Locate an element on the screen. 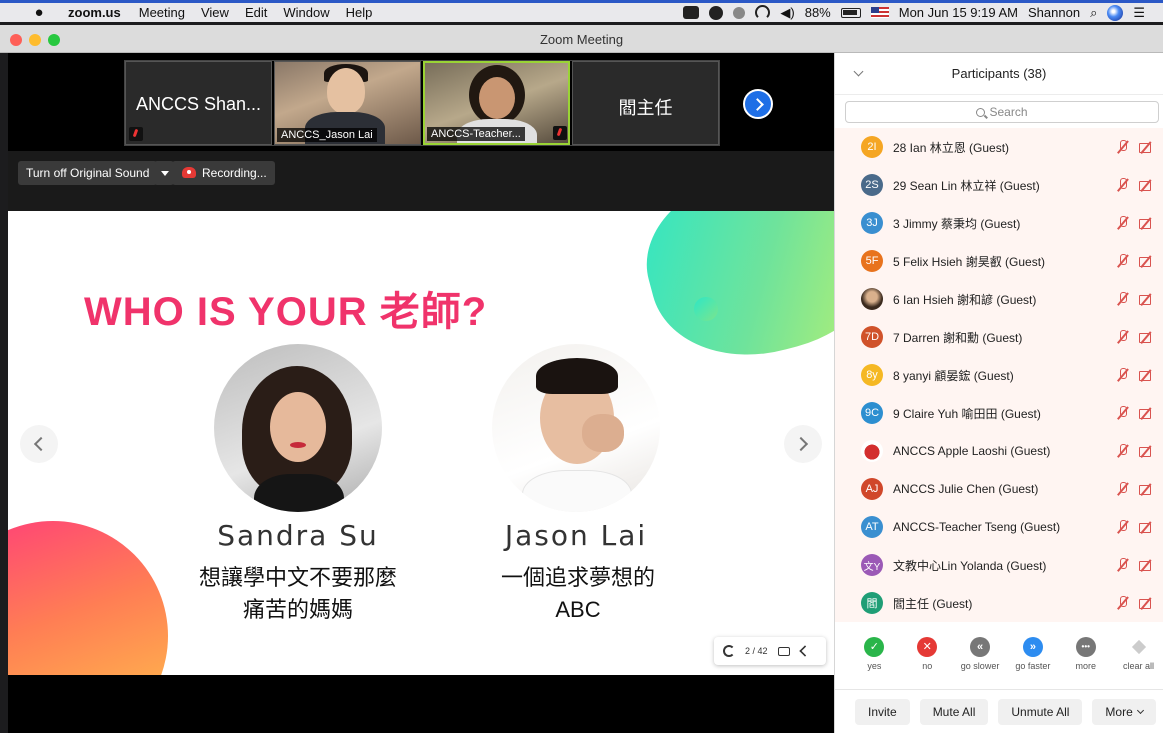 This screenshot has width=1163, height=733. next-slide-button is located at coordinates (803, 444).